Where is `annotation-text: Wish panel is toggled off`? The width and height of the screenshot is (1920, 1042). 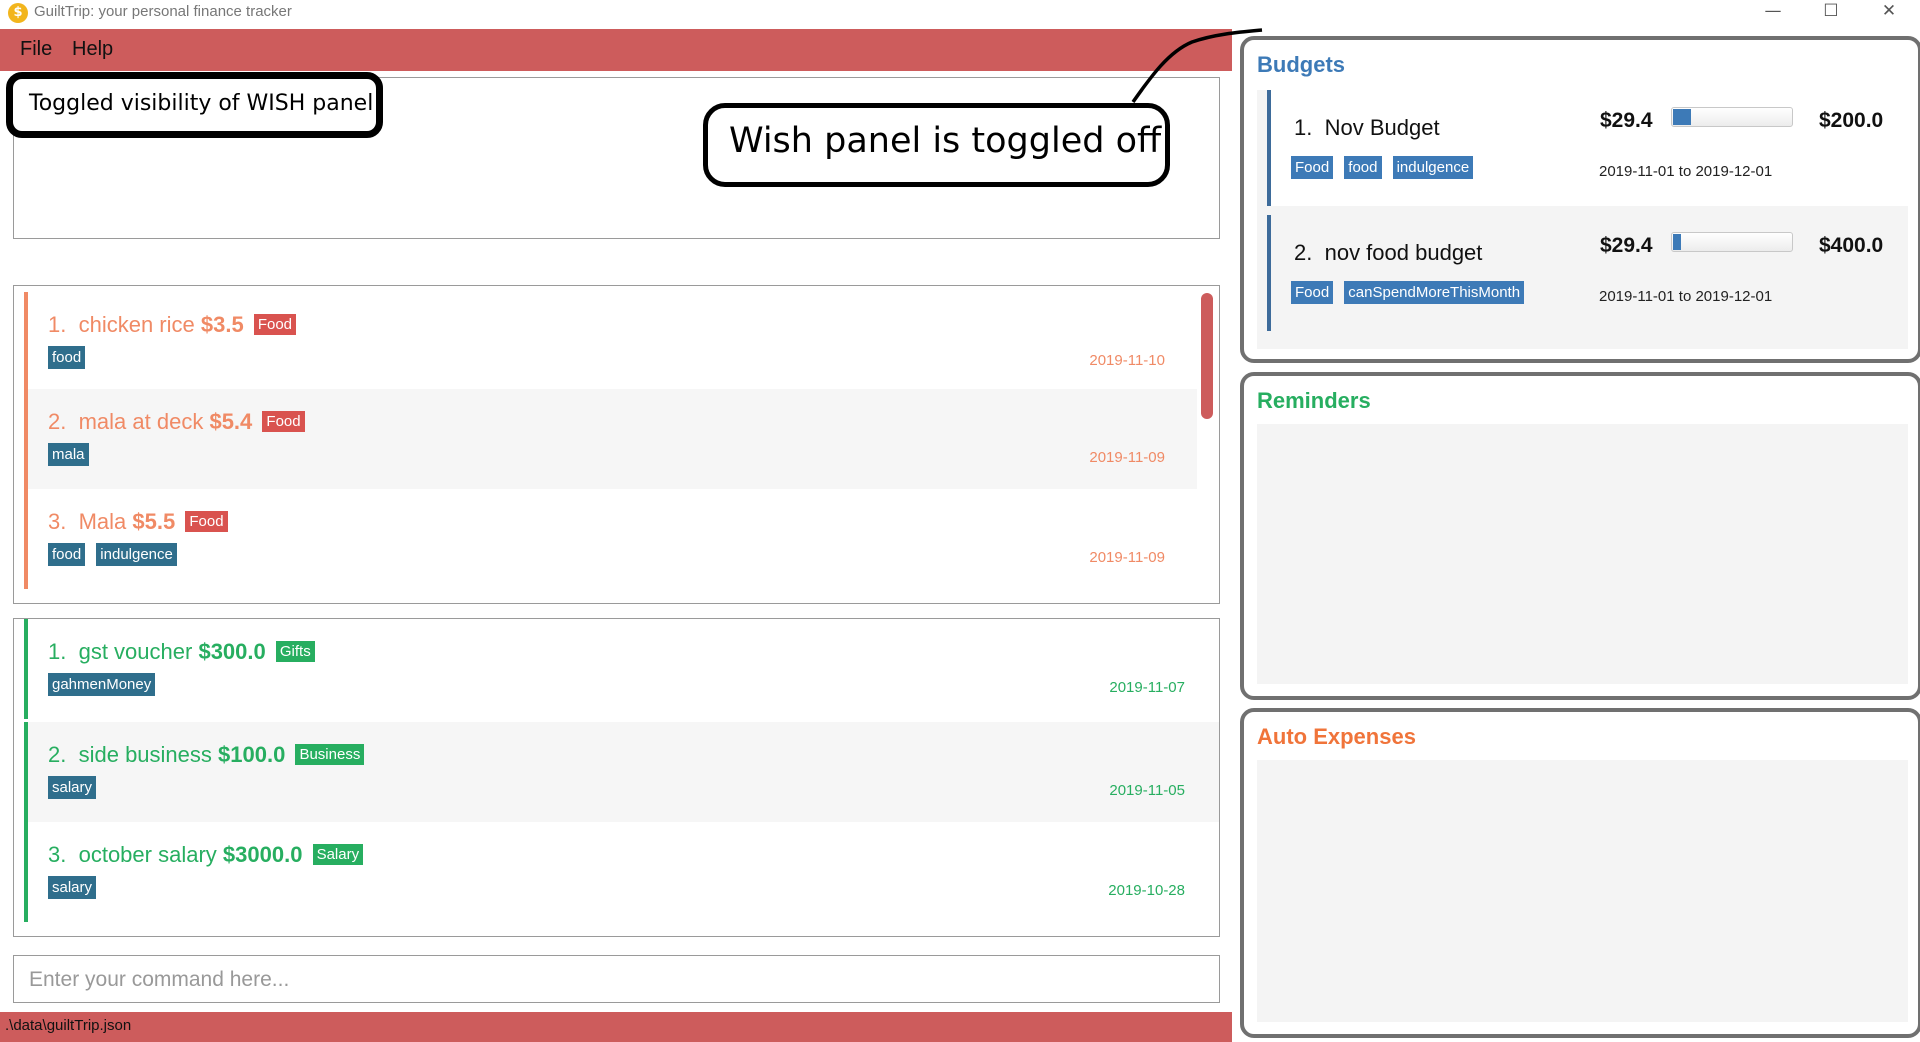
annotation-text: Wish panel is toggled off is located at coordinates (945, 141).